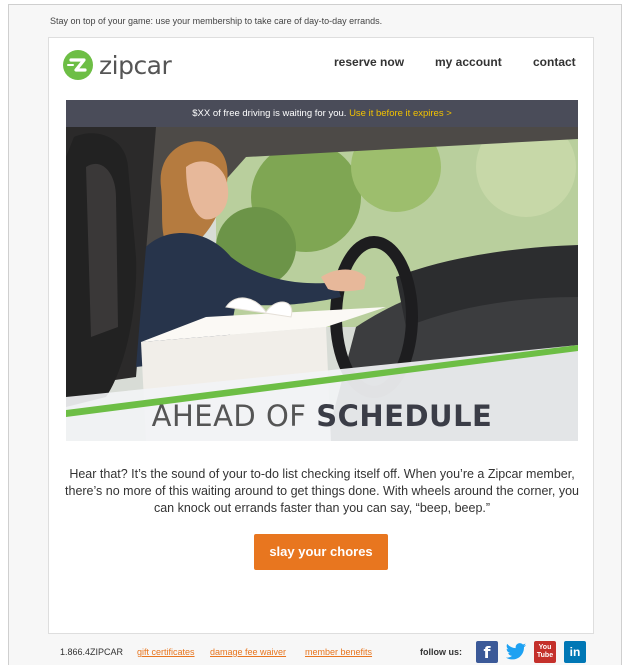 This screenshot has height=665, width=628. I want to click on hero-title-light: AHEAD OF, so click(234, 416).